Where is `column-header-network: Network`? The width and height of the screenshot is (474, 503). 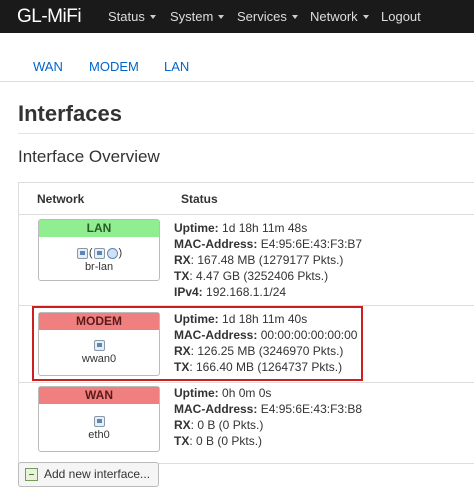 column-header-network: Network is located at coordinates (61, 199).